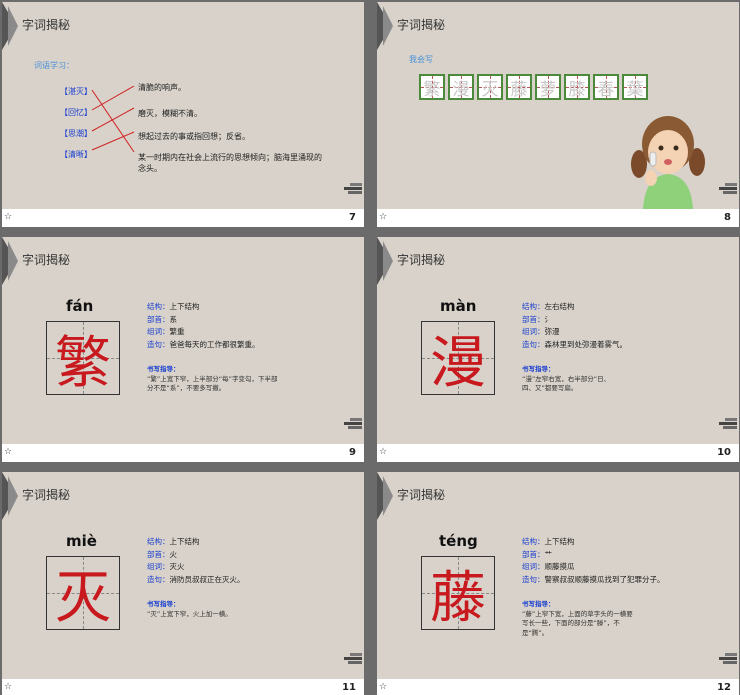 The width and height of the screenshot is (740, 695). I want to click on vocab-word: 【思潮】, so click(76, 133).